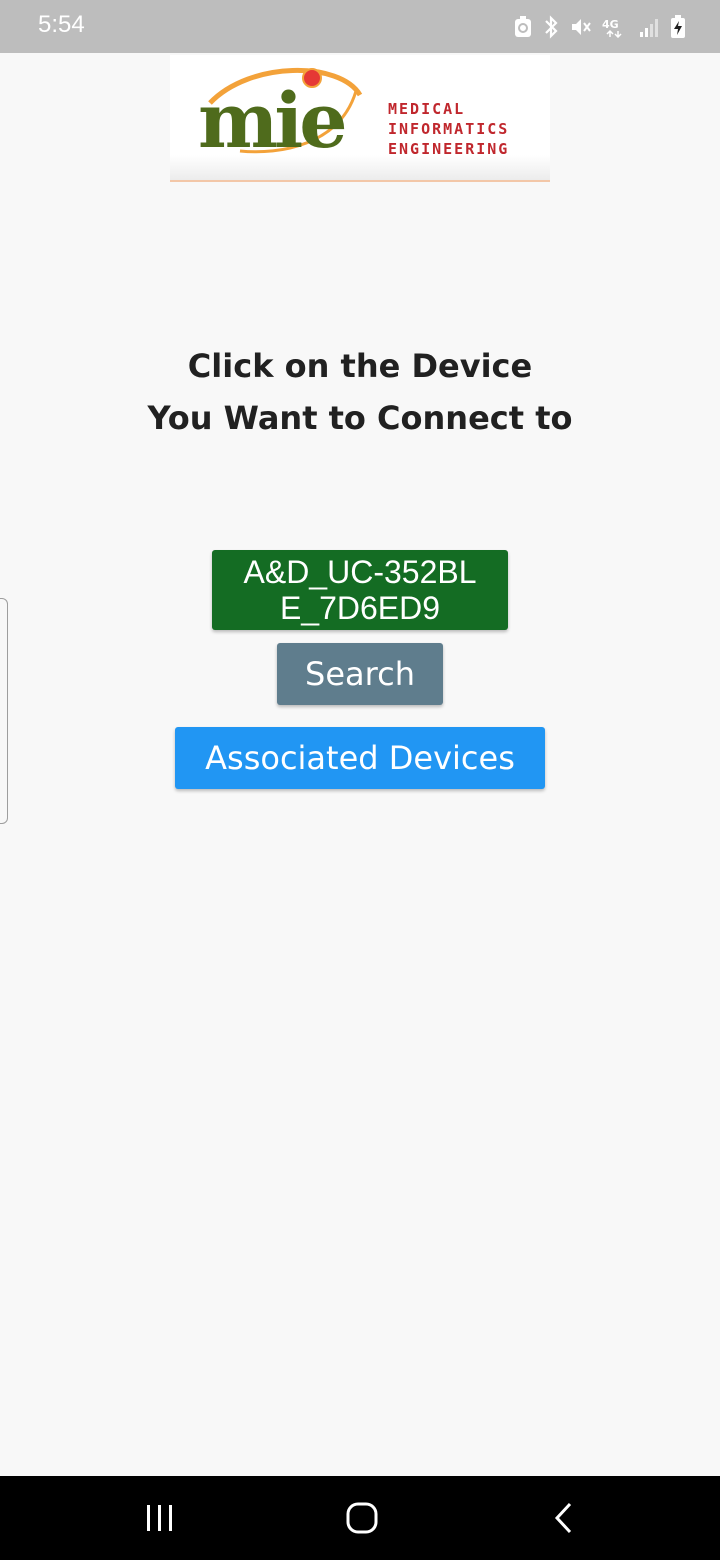 Image resolution: width=720 pixels, height=1560 pixels. I want to click on device-button: A&D_UC-352BL E_7D6ED9, so click(360, 590).